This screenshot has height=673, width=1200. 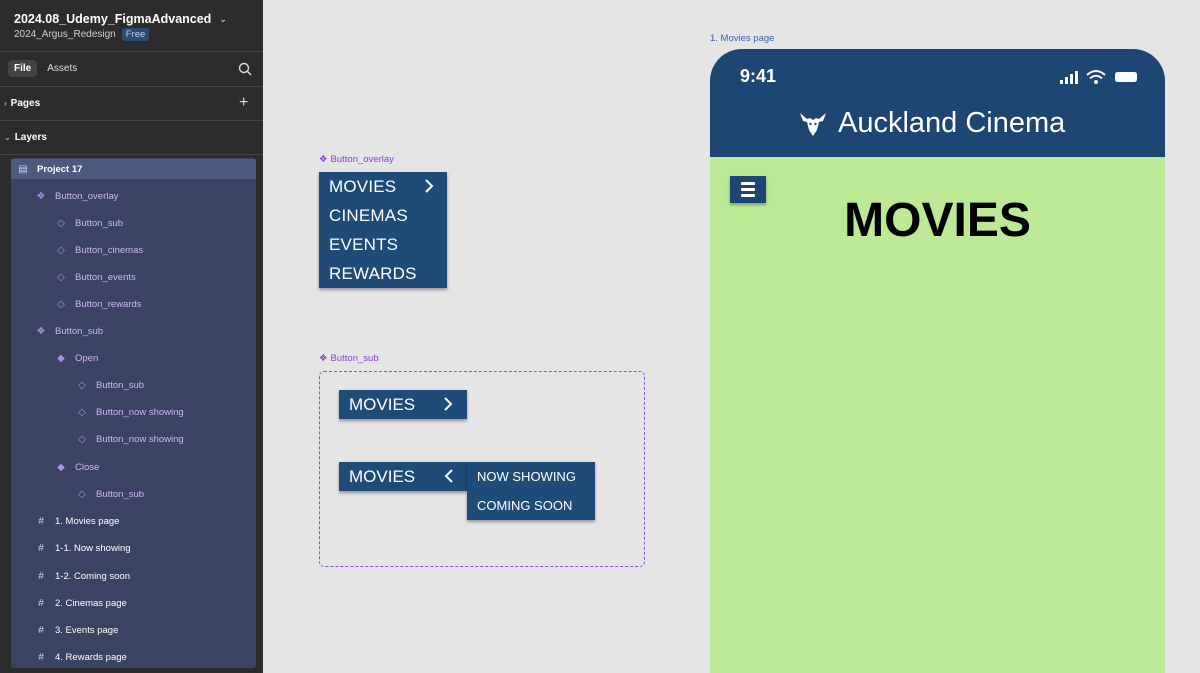 I want to click on layer-row: ◇ Button_cinemas, so click(x=133, y=250).